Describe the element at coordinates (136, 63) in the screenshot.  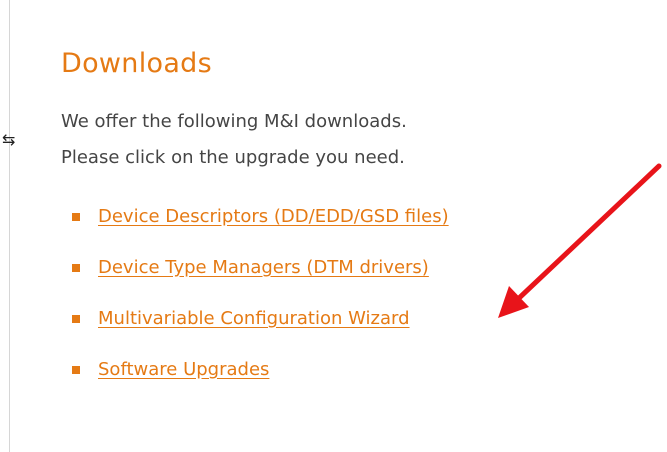
I see `downloads-heading: Downloads` at that location.